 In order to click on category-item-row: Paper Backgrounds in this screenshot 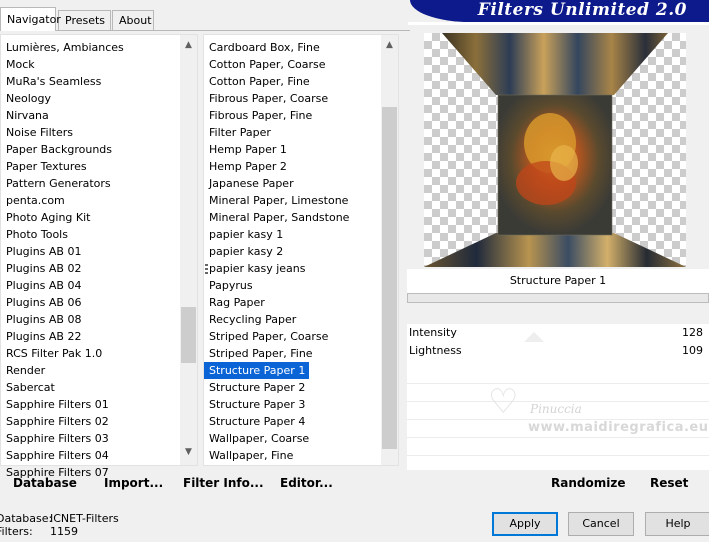, I will do `click(90, 149)`.